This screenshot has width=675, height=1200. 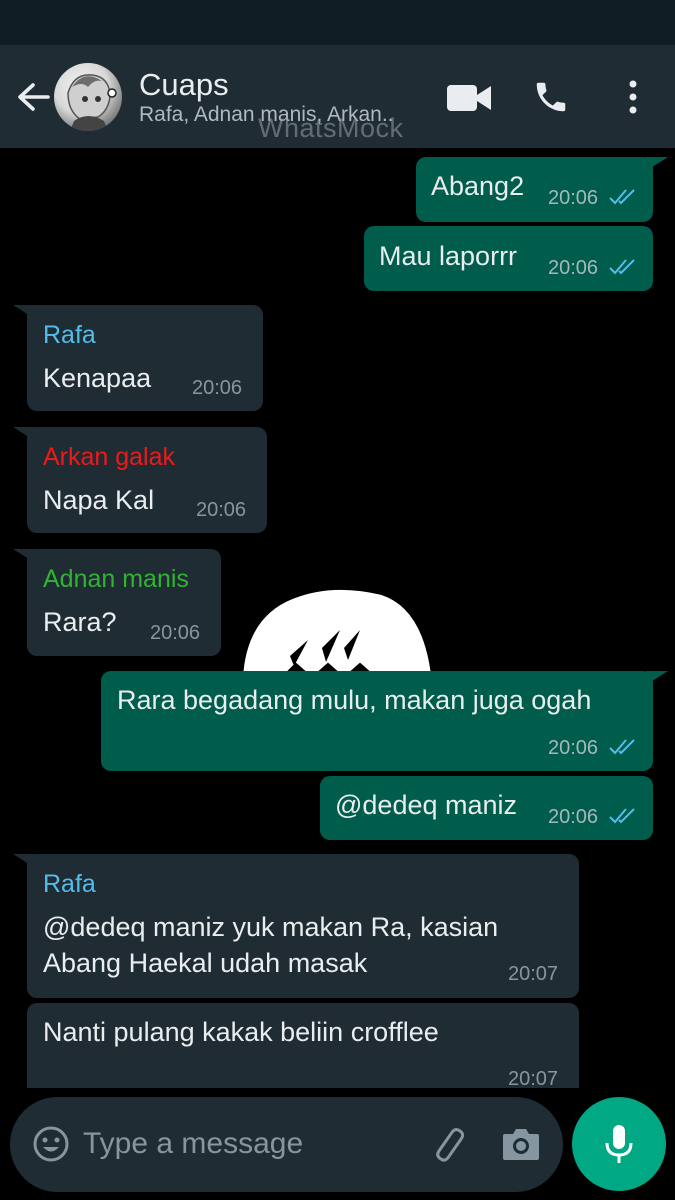 What do you see at coordinates (205, 963) in the screenshot?
I see `message-text-line: Abang Haekal udah masak` at bounding box center [205, 963].